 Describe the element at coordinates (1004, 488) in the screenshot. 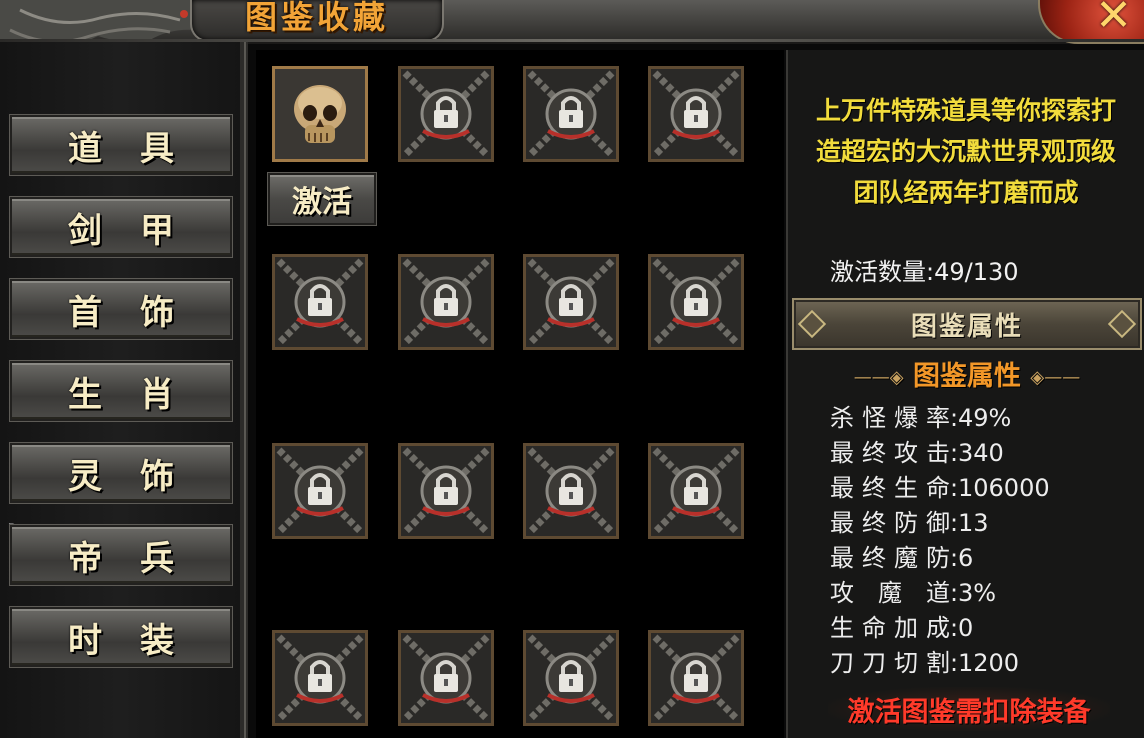

I see `attribute-stat-value: 106000` at that location.